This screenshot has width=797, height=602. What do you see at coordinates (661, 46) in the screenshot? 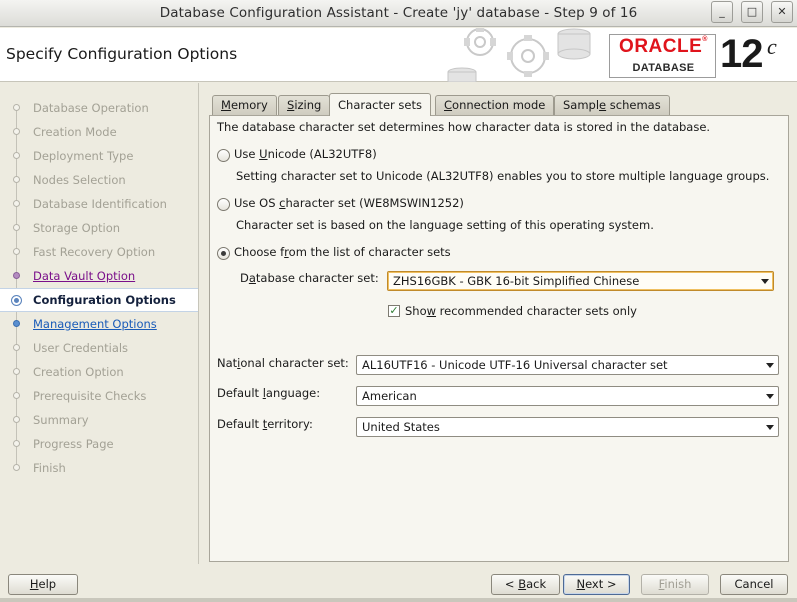
I see `oracle-wordmark: ORACLE` at bounding box center [661, 46].